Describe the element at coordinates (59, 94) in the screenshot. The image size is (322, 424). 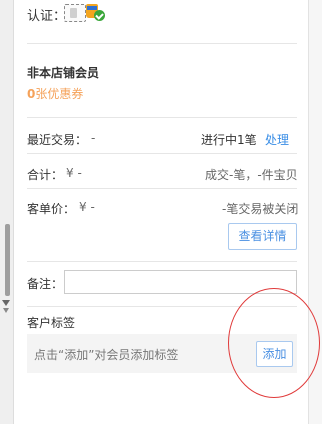
I see `coupon-suffix: 张优惠券` at that location.